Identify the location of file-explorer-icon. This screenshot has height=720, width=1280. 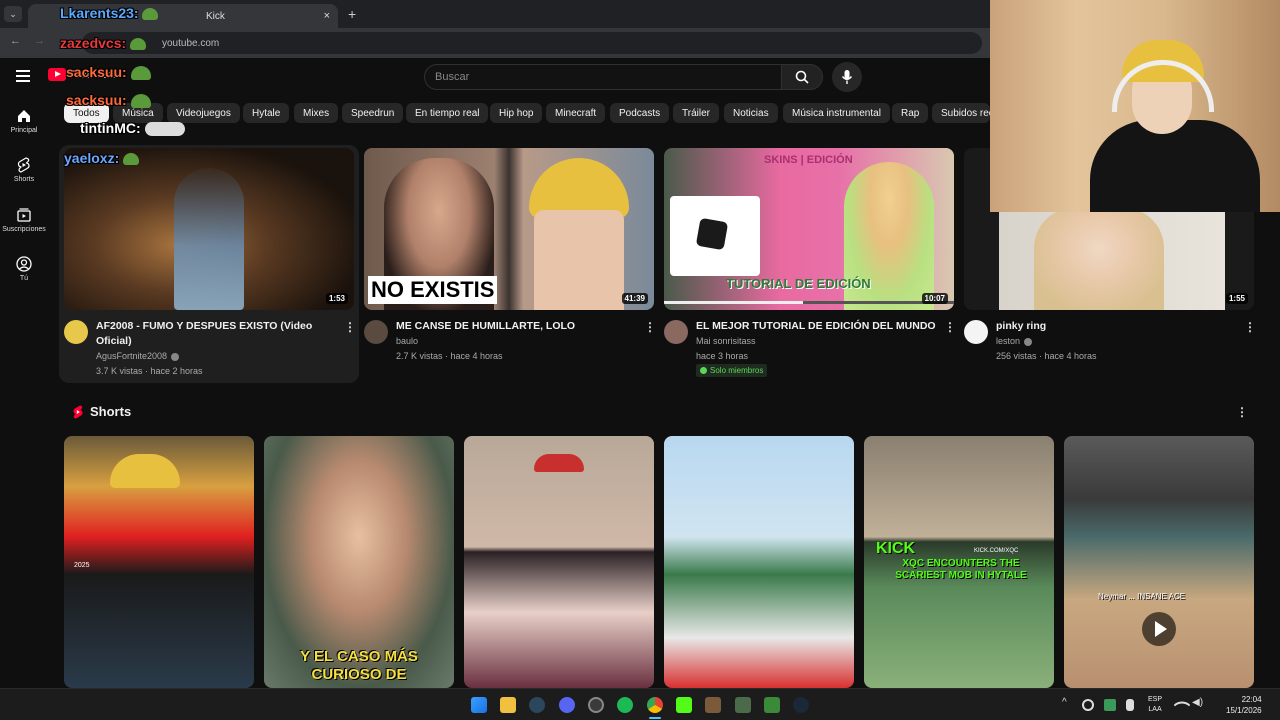
(508, 705).